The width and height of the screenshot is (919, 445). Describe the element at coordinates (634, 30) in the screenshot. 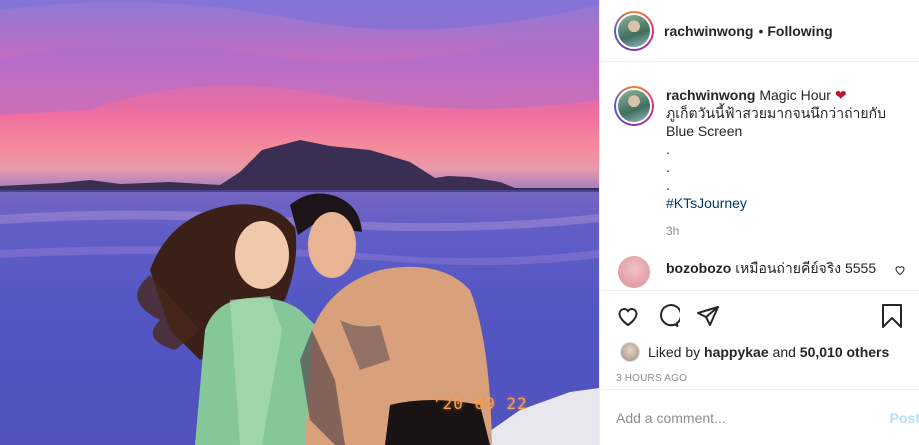

I see `author-avatar` at that location.